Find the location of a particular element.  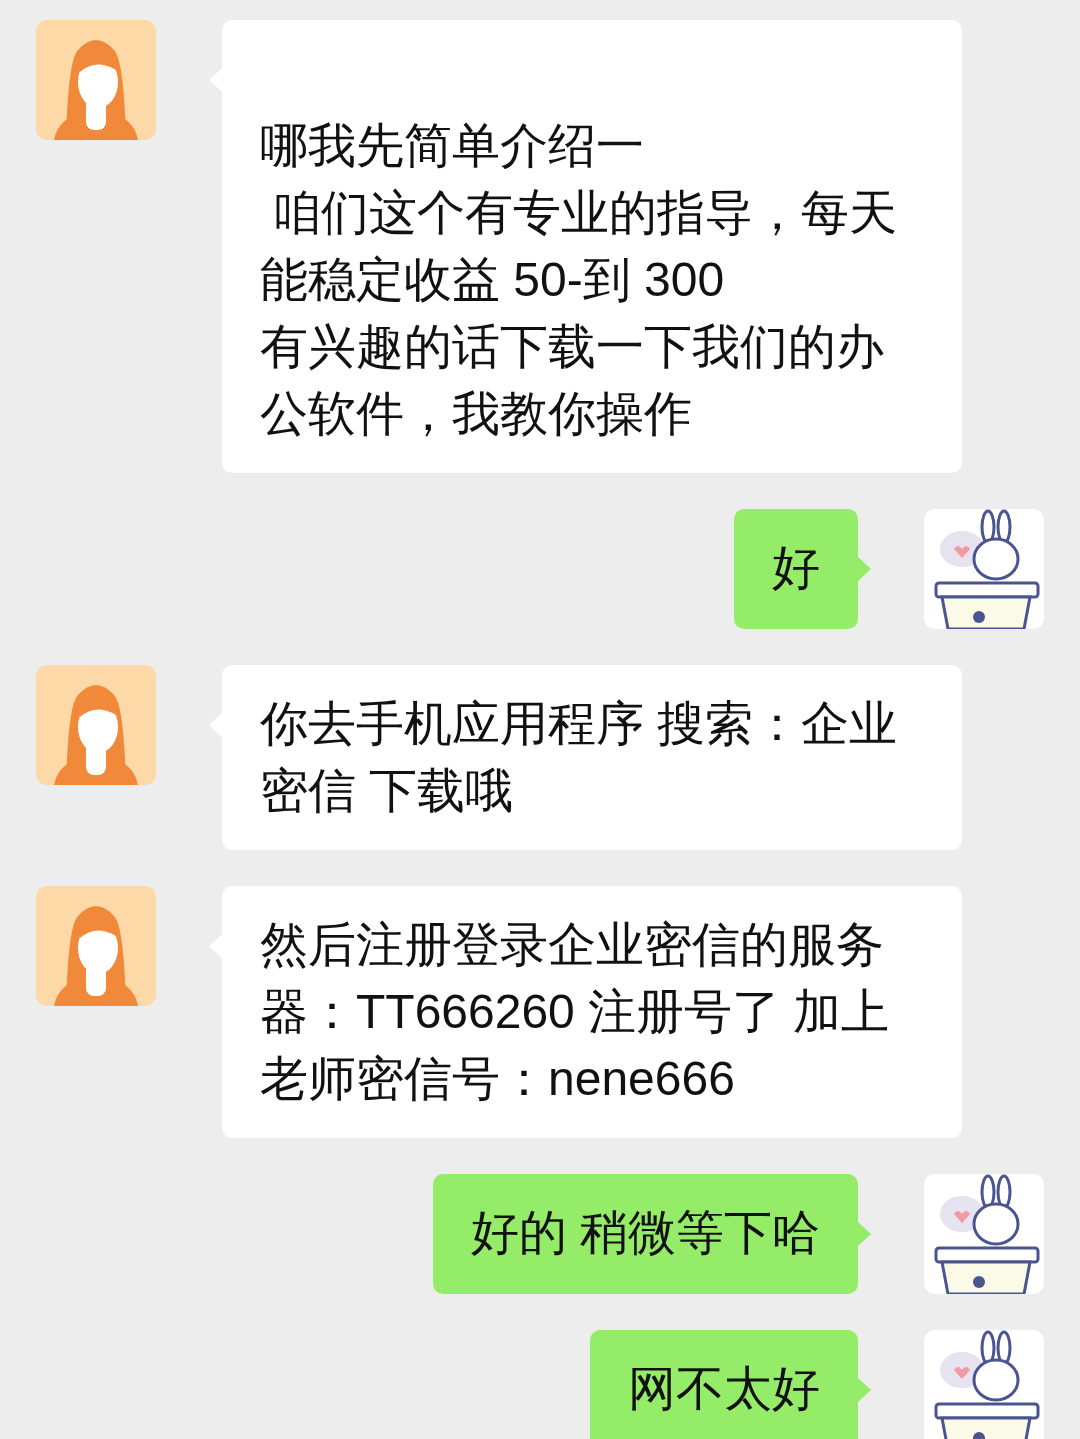

message-text: 网不太好 is located at coordinates (724, 1389).